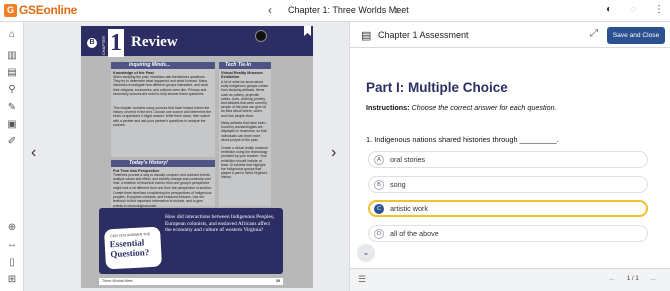 Image resolution: width=670 pixels, height=291 pixels. I want to click on eq-heading: Essential Question?, so click(129, 248).